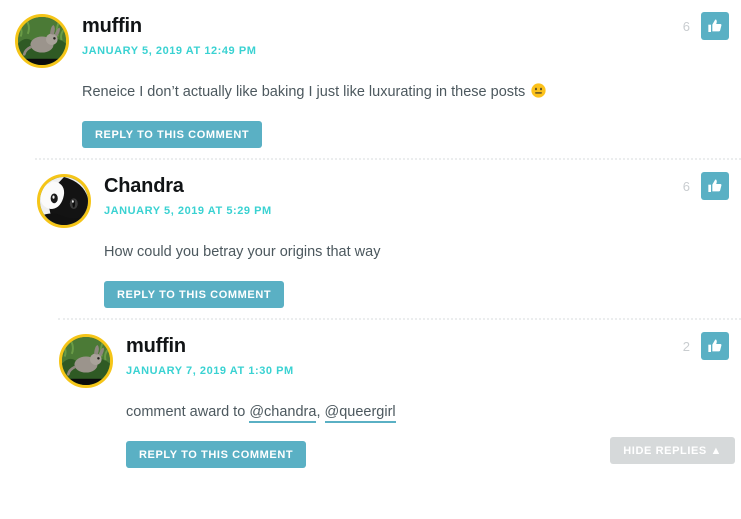 The width and height of the screenshot is (741, 519). I want to click on comment-timestamp: January 7, 2019 at 1:30 pm, so click(433, 371).